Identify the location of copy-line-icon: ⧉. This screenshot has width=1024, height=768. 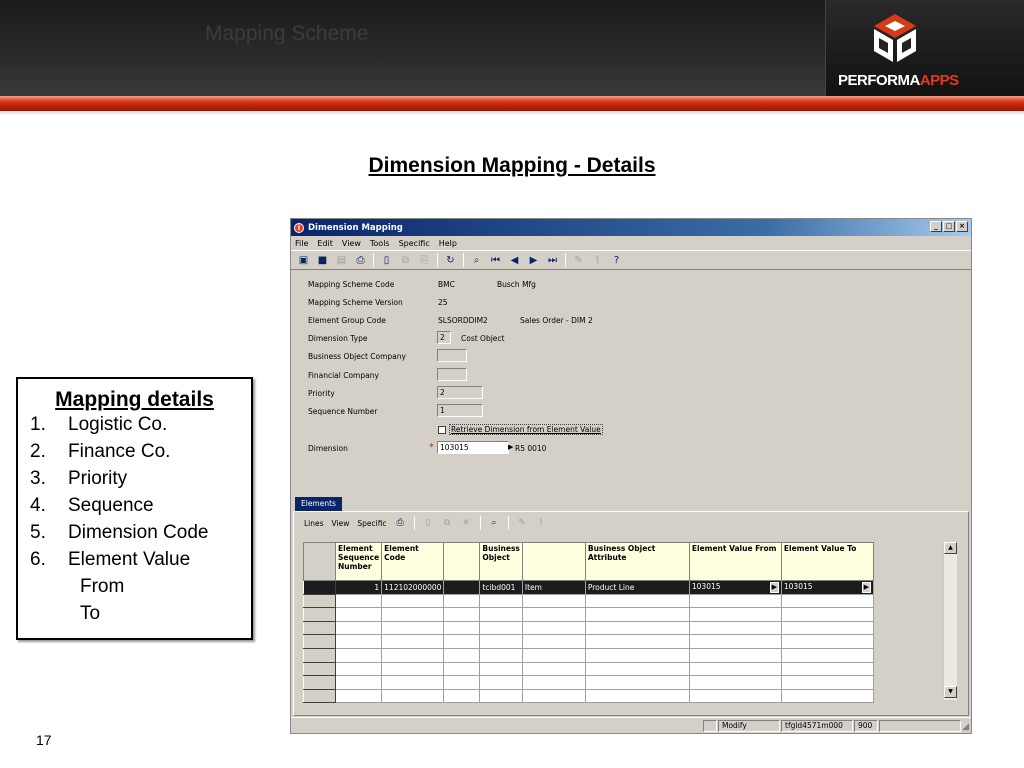
(447, 523).